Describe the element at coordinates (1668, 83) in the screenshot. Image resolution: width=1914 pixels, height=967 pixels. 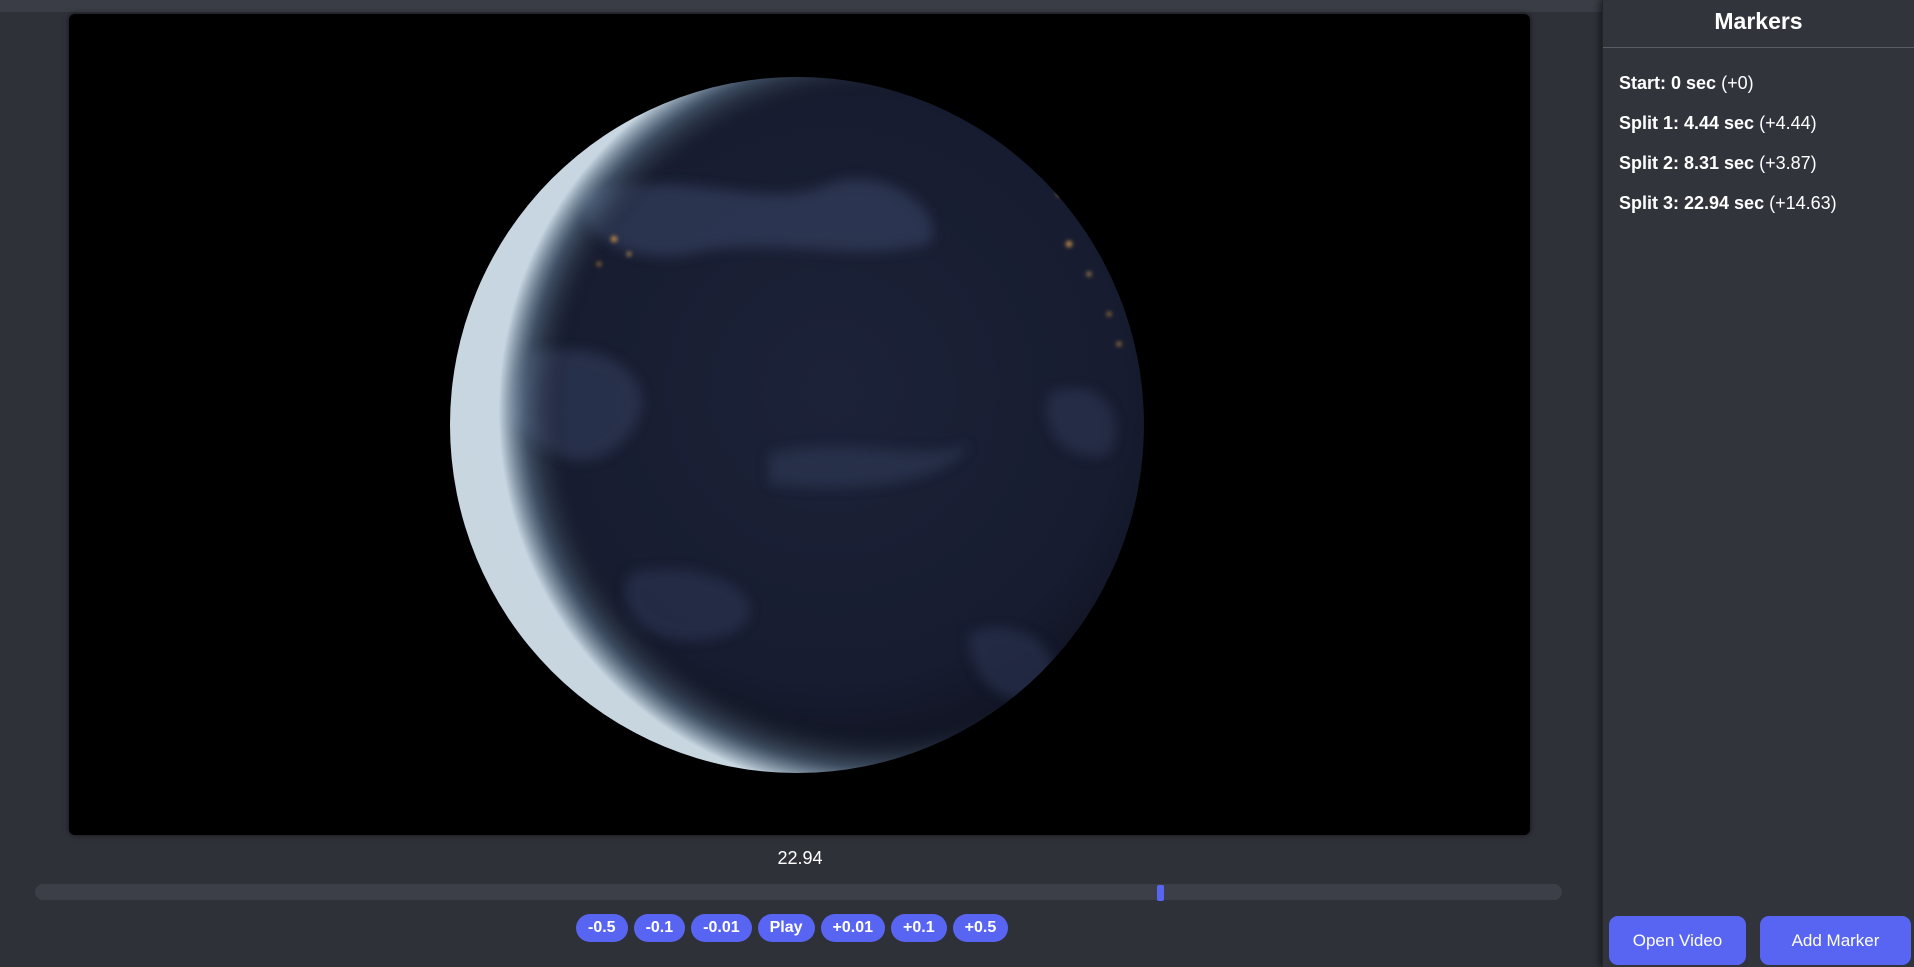
I see `marker-label: Start: 0 sec` at that location.